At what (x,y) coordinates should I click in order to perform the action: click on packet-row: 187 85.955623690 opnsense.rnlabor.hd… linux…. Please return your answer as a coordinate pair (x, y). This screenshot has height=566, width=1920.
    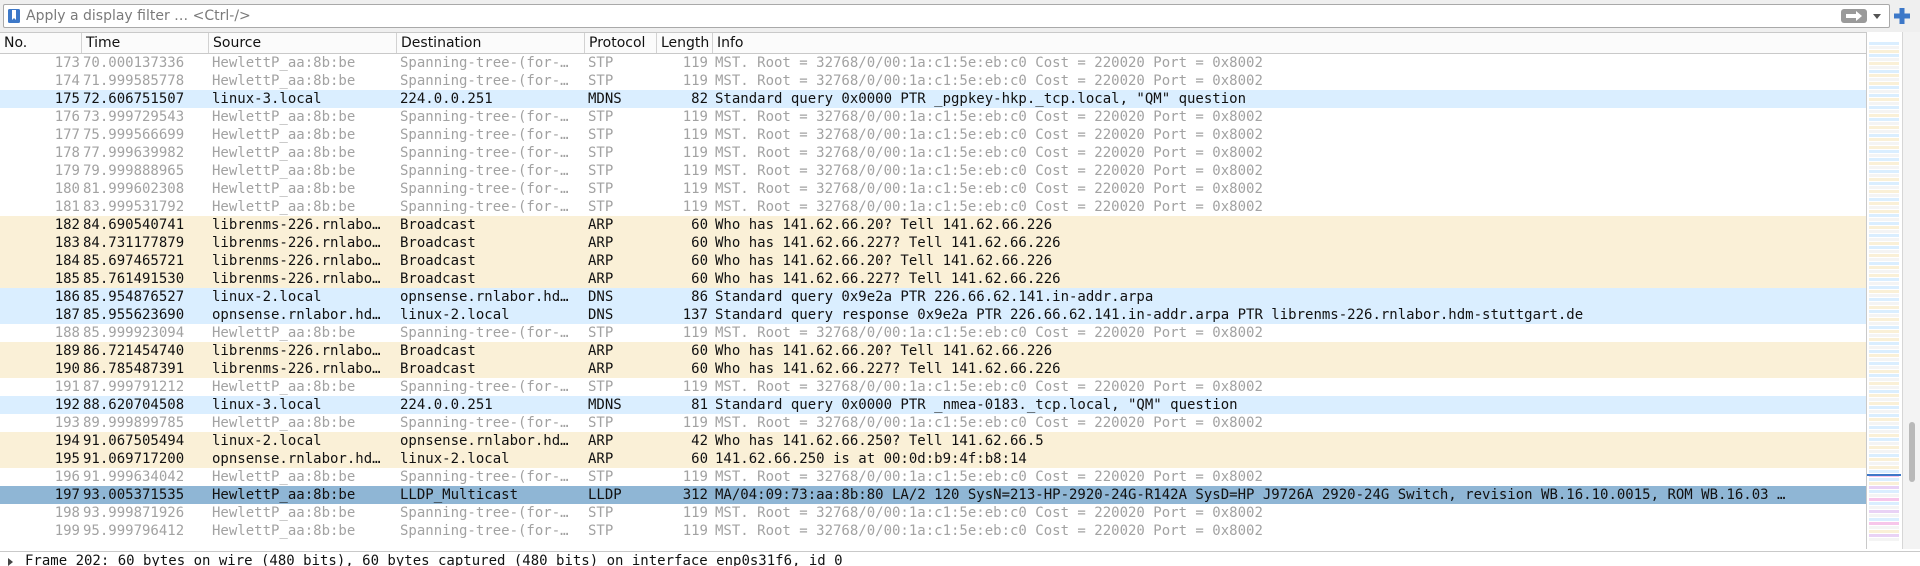
    Looking at the image, I should click on (933, 315).